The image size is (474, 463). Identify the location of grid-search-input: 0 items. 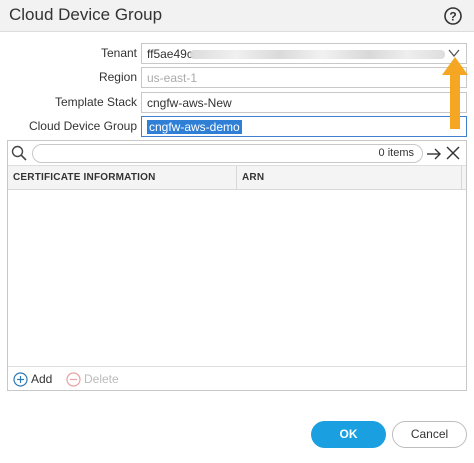
(227, 153).